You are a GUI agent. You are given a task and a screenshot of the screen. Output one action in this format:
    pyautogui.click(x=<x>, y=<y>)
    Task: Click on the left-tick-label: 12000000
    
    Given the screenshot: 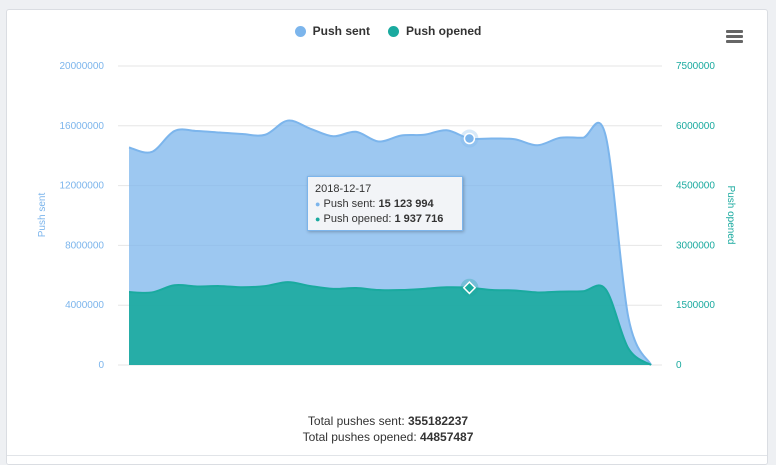 What is the action you would take?
    pyautogui.click(x=82, y=186)
    